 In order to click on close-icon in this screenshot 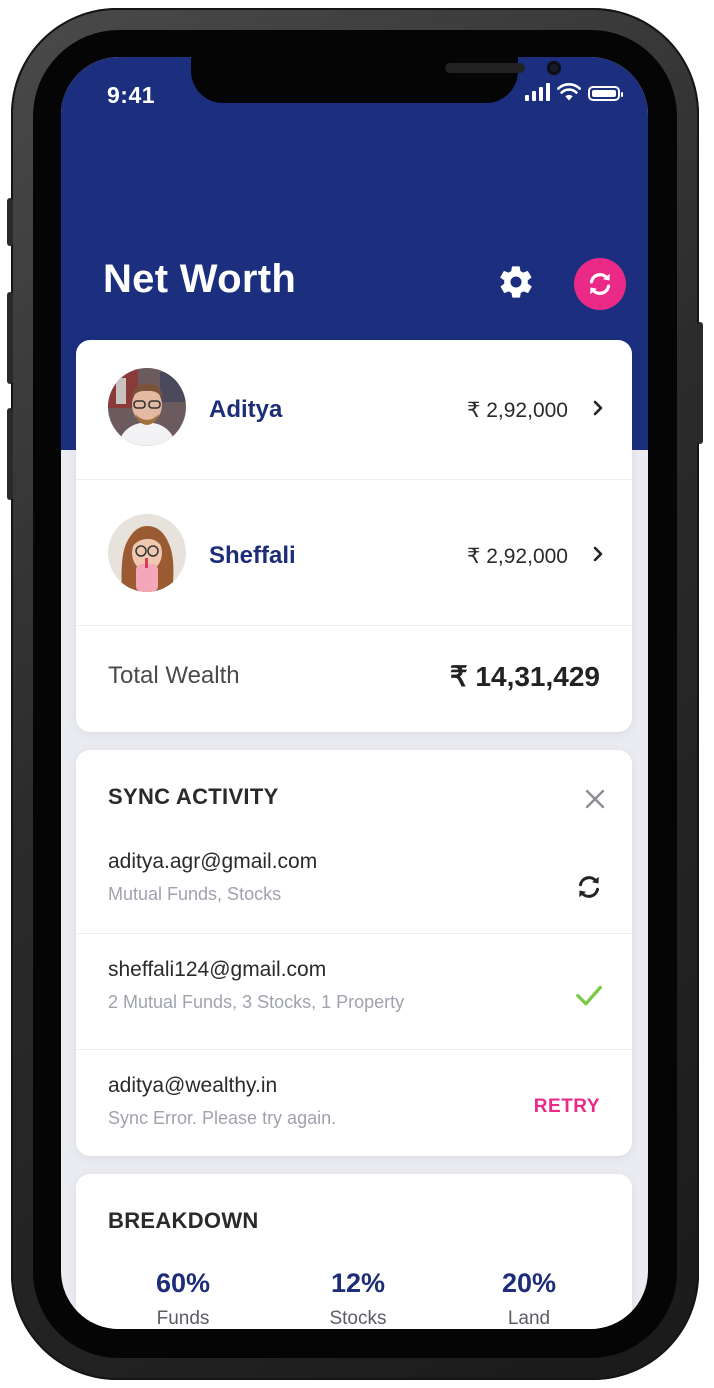, I will do `click(595, 799)`.